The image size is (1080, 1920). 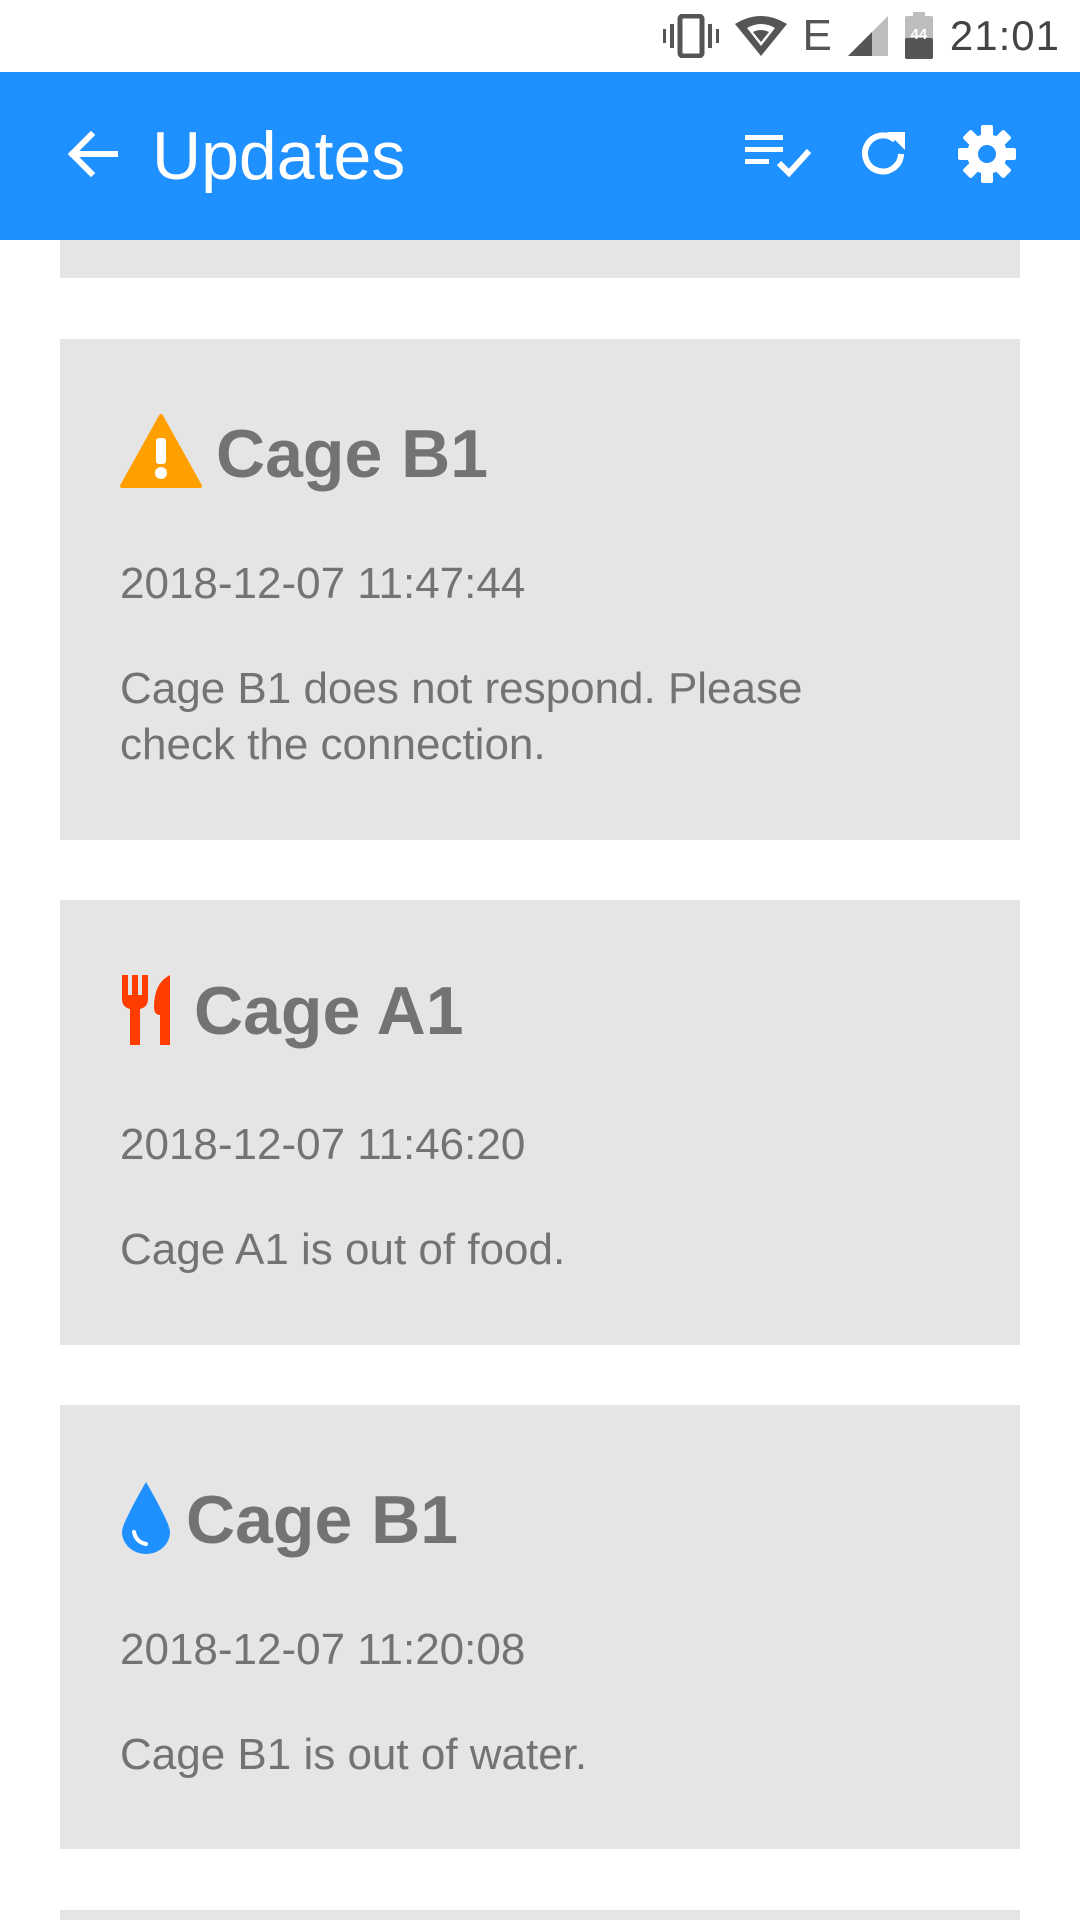 I want to click on settings-button, so click(x=987, y=156).